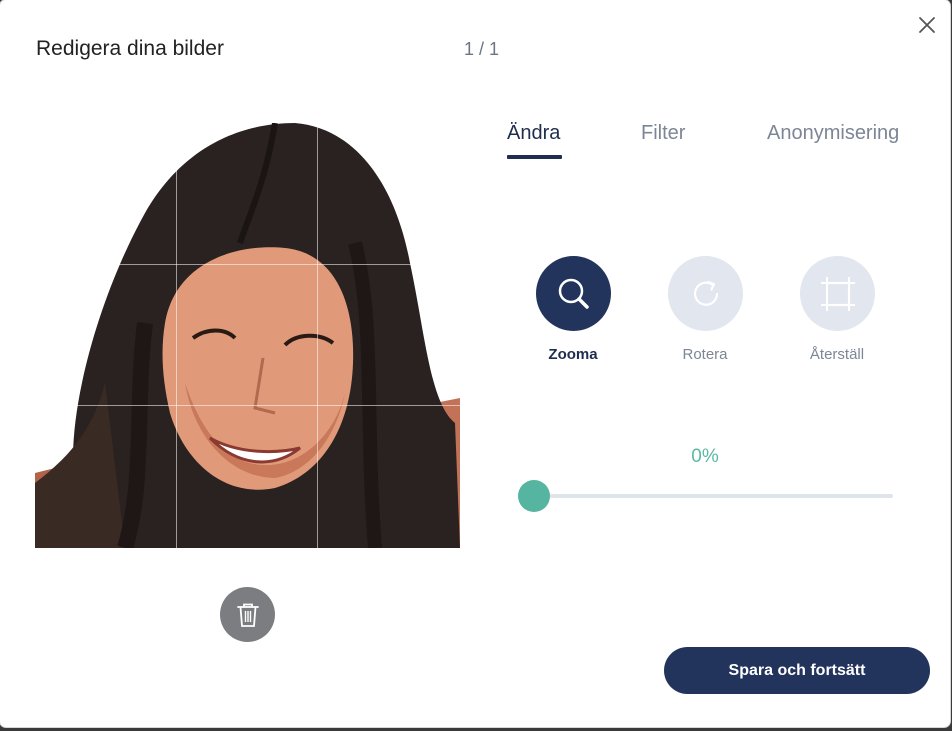  Describe the element at coordinates (475, 142) in the screenshot. I see `editor-tabs: Ändra Filter Anonymisering` at that location.